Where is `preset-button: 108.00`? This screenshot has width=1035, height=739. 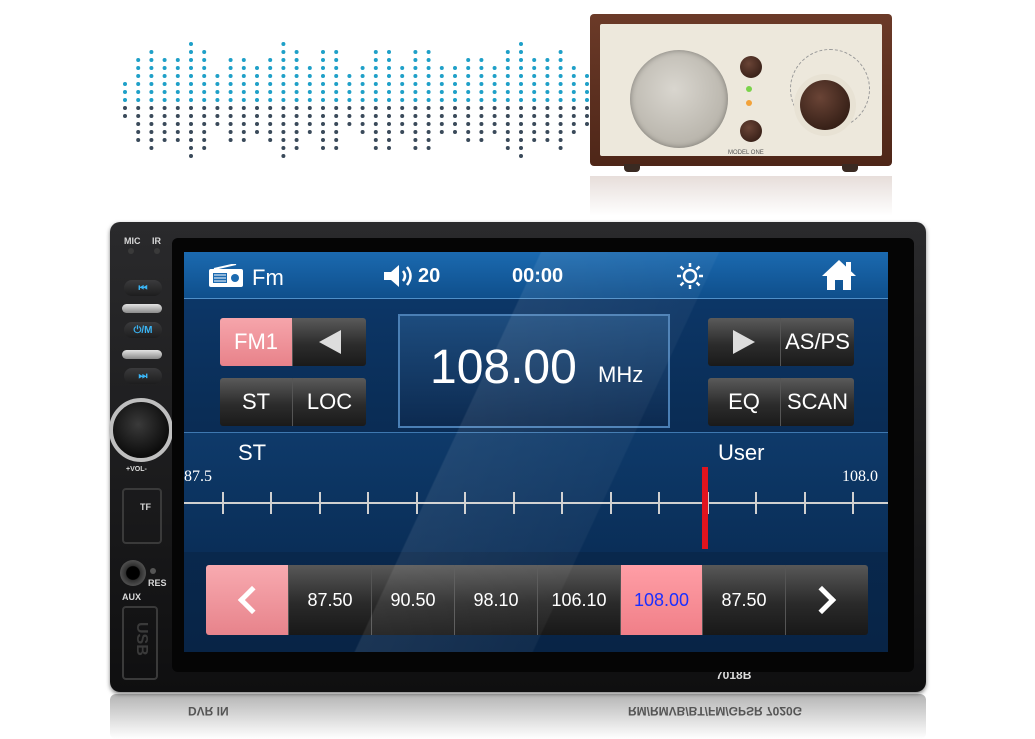
preset-button: 108.00 is located at coordinates (662, 600).